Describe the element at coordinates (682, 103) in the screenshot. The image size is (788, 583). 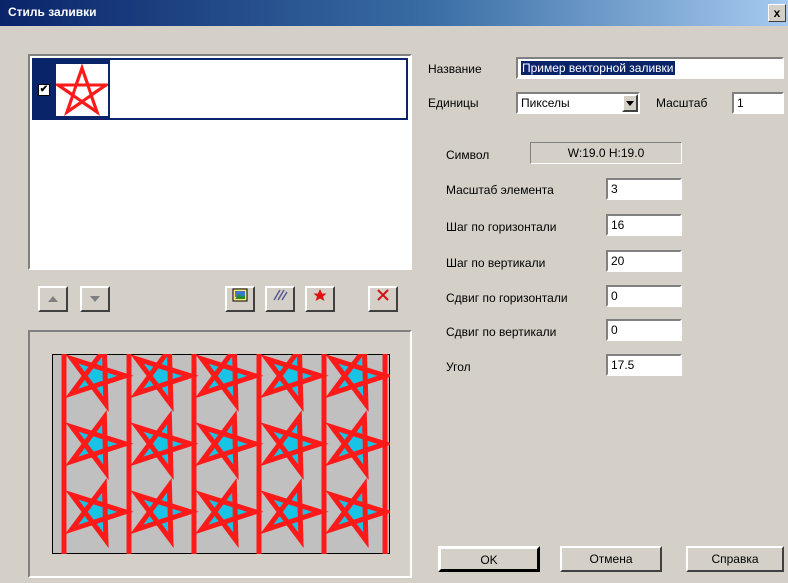
I see `scale-label: Масштаб` at that location.